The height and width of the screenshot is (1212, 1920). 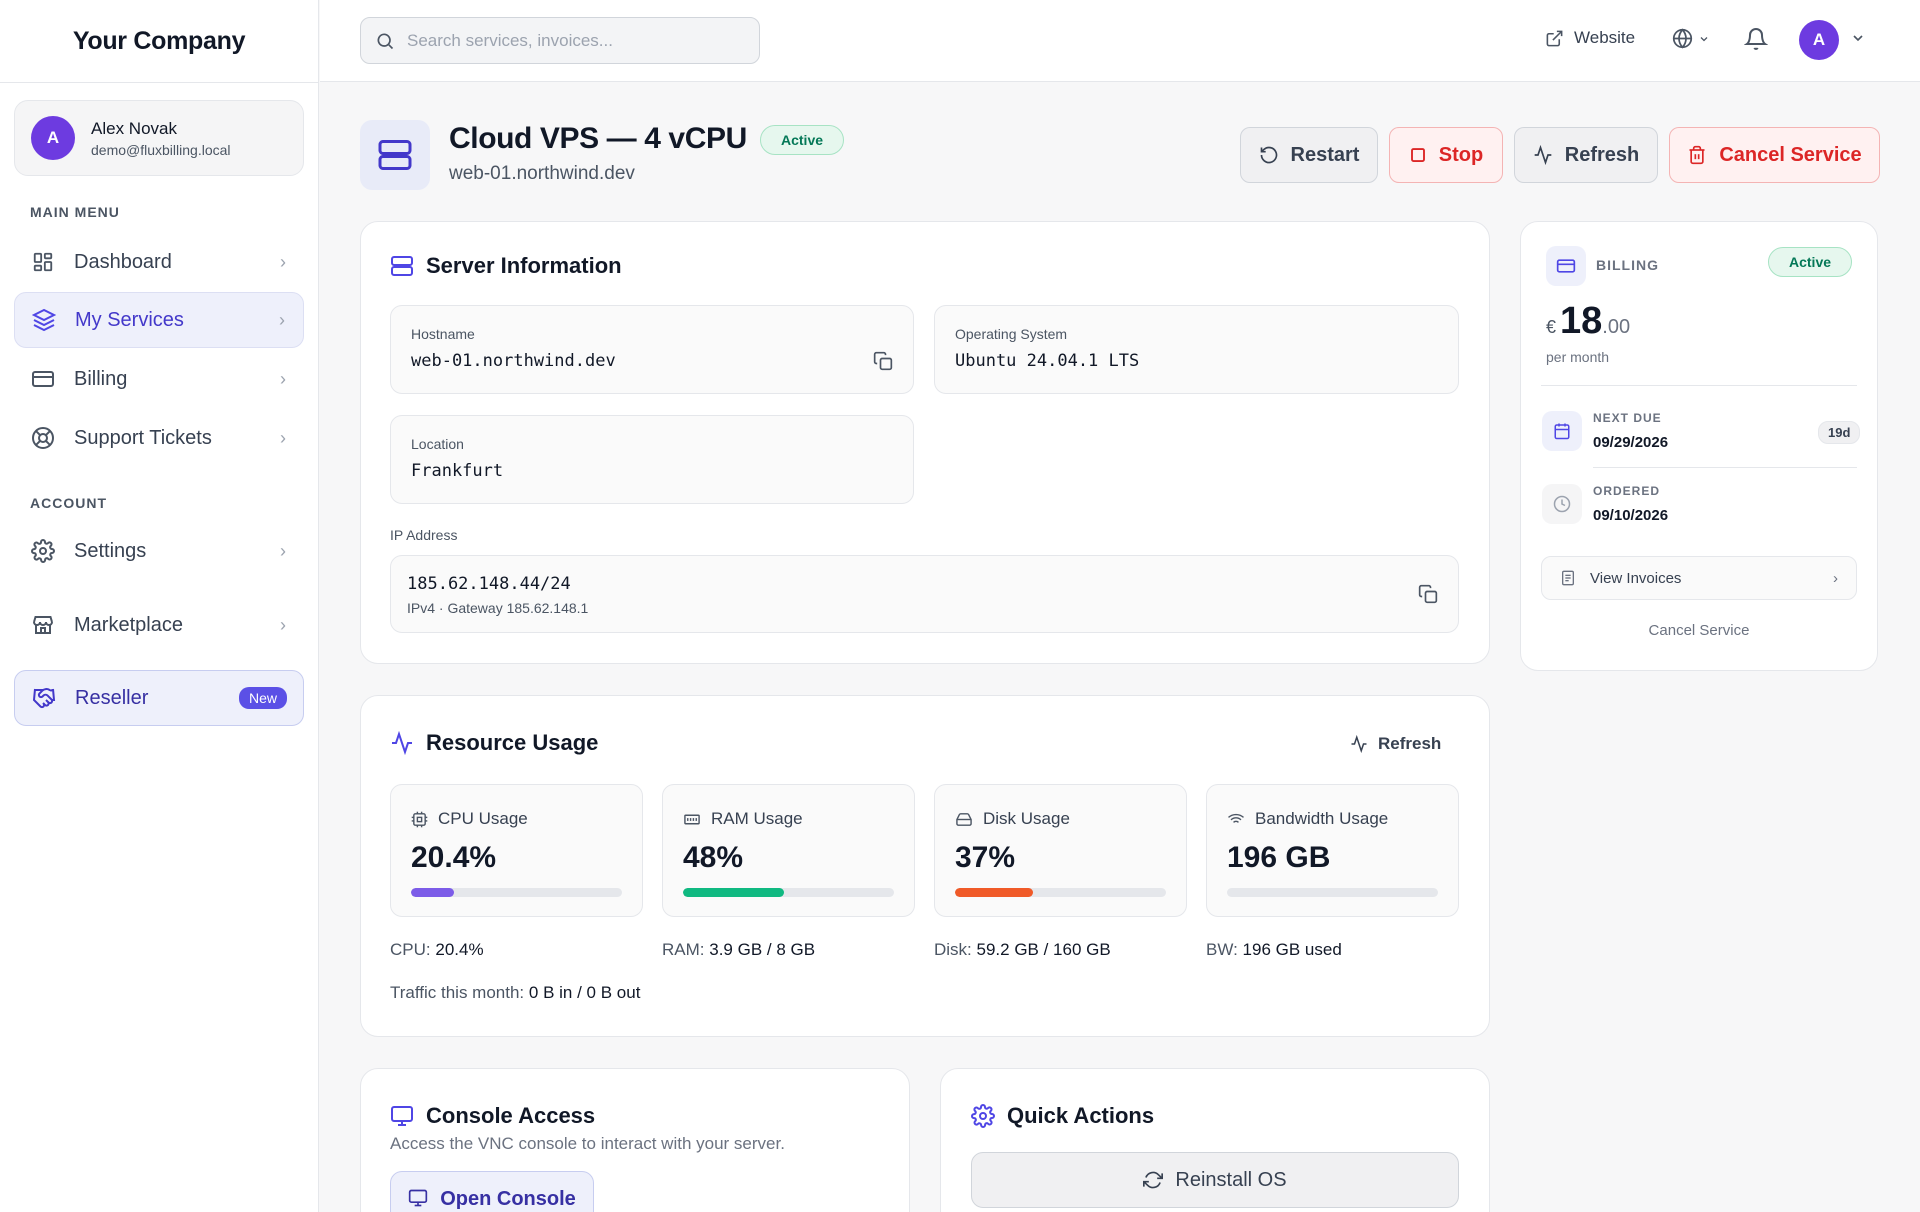 What do you see at coordinates (567, 40) in the screenshot?
I see `search-input` at bounding box center [567, 40].